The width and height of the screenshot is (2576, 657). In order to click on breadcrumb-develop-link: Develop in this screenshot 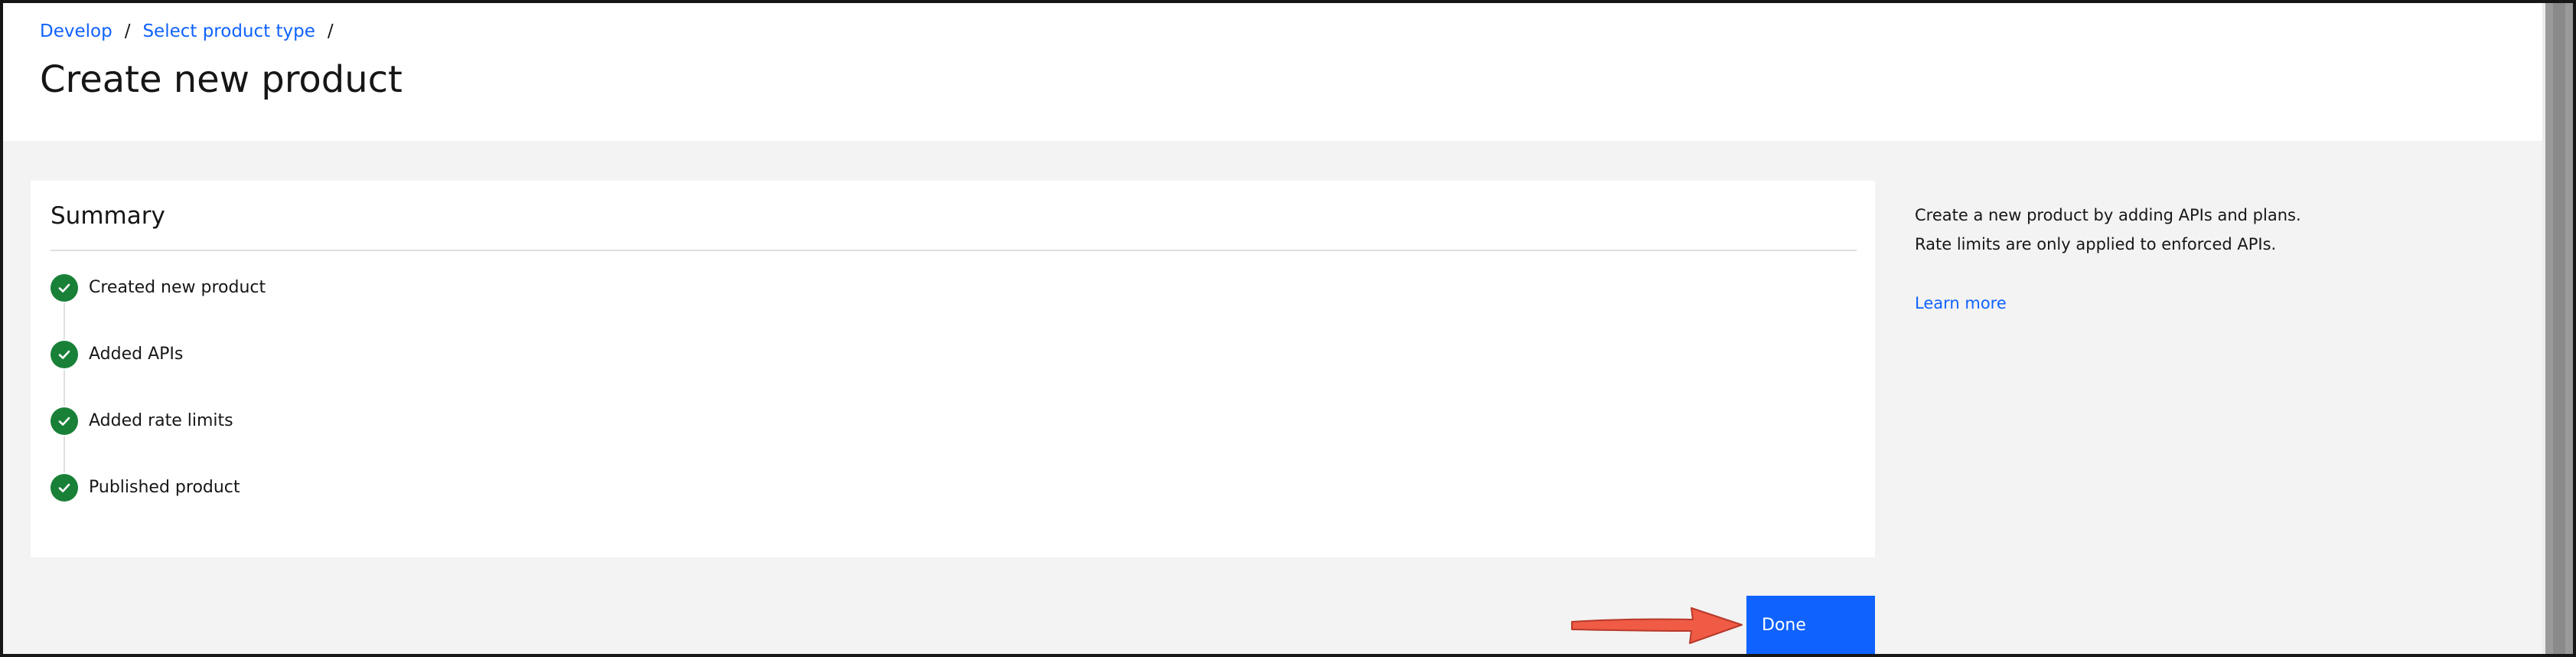, I will do `click(76, 32)`.